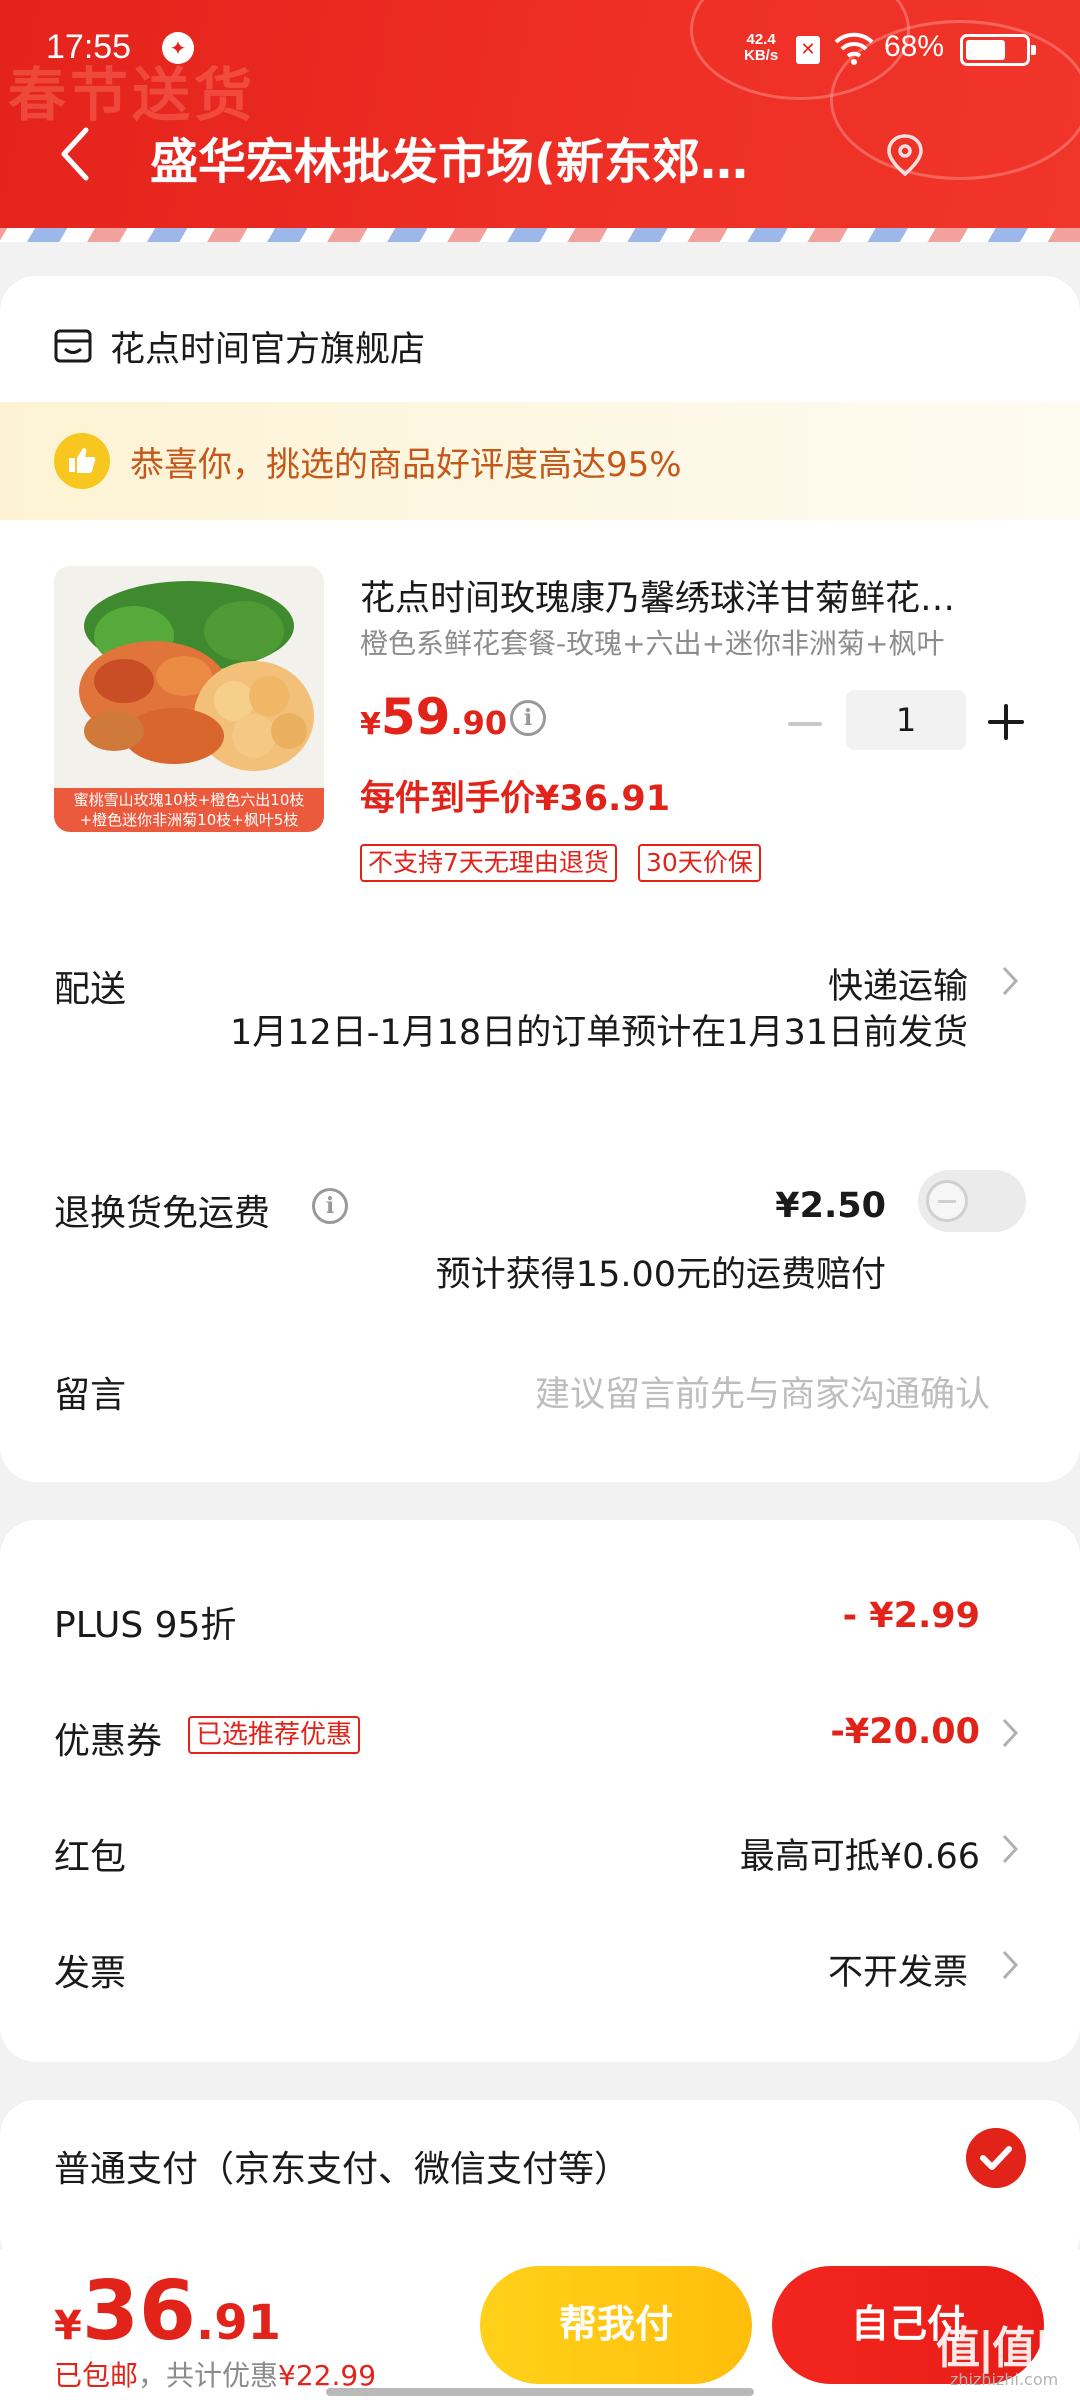 The image size is (1080, 2400). Describe the element at coordinates (1004, 2379) in the screenshot. I see `watermark-url: zhizhizhi.com` at that location.